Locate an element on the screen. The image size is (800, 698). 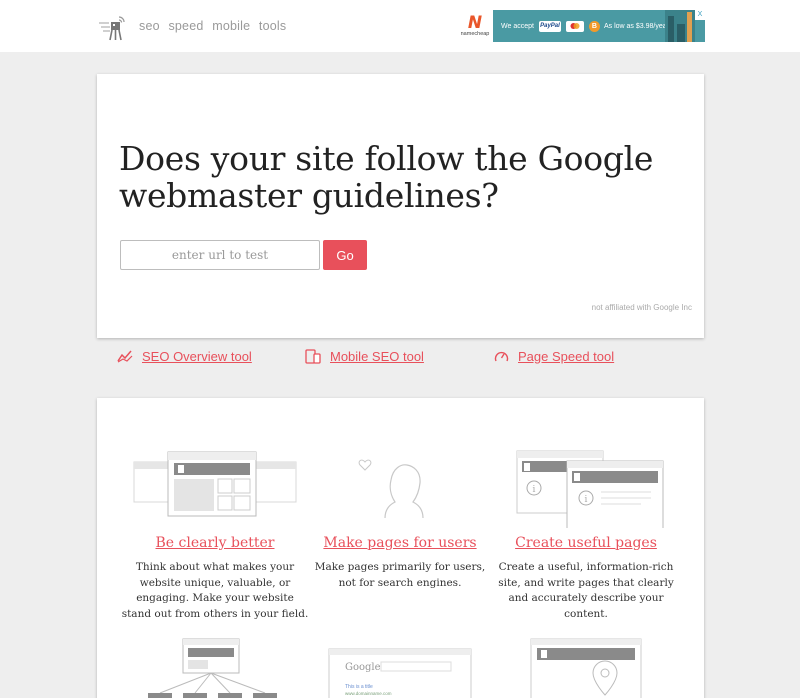
credit-card-icon is located at coordinates (574, 26).